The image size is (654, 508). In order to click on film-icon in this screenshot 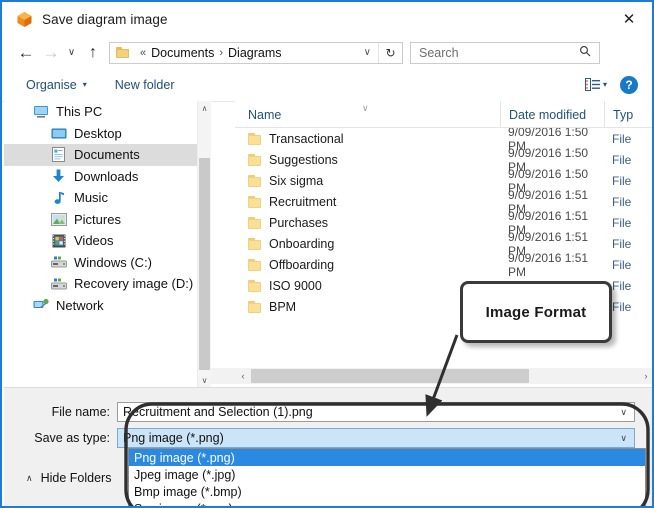, I will do `click(58, 240)`.